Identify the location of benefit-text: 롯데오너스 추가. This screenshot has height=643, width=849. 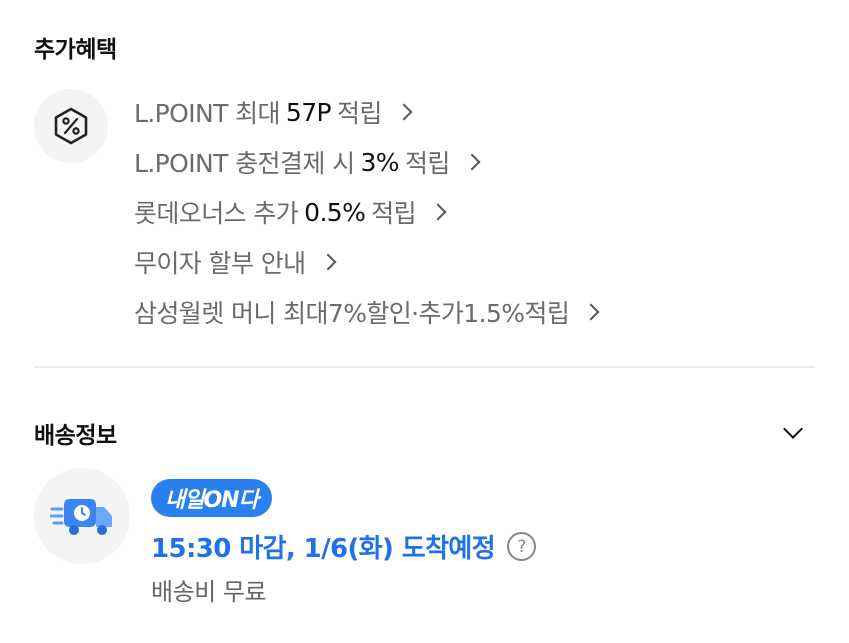
(216, 213).